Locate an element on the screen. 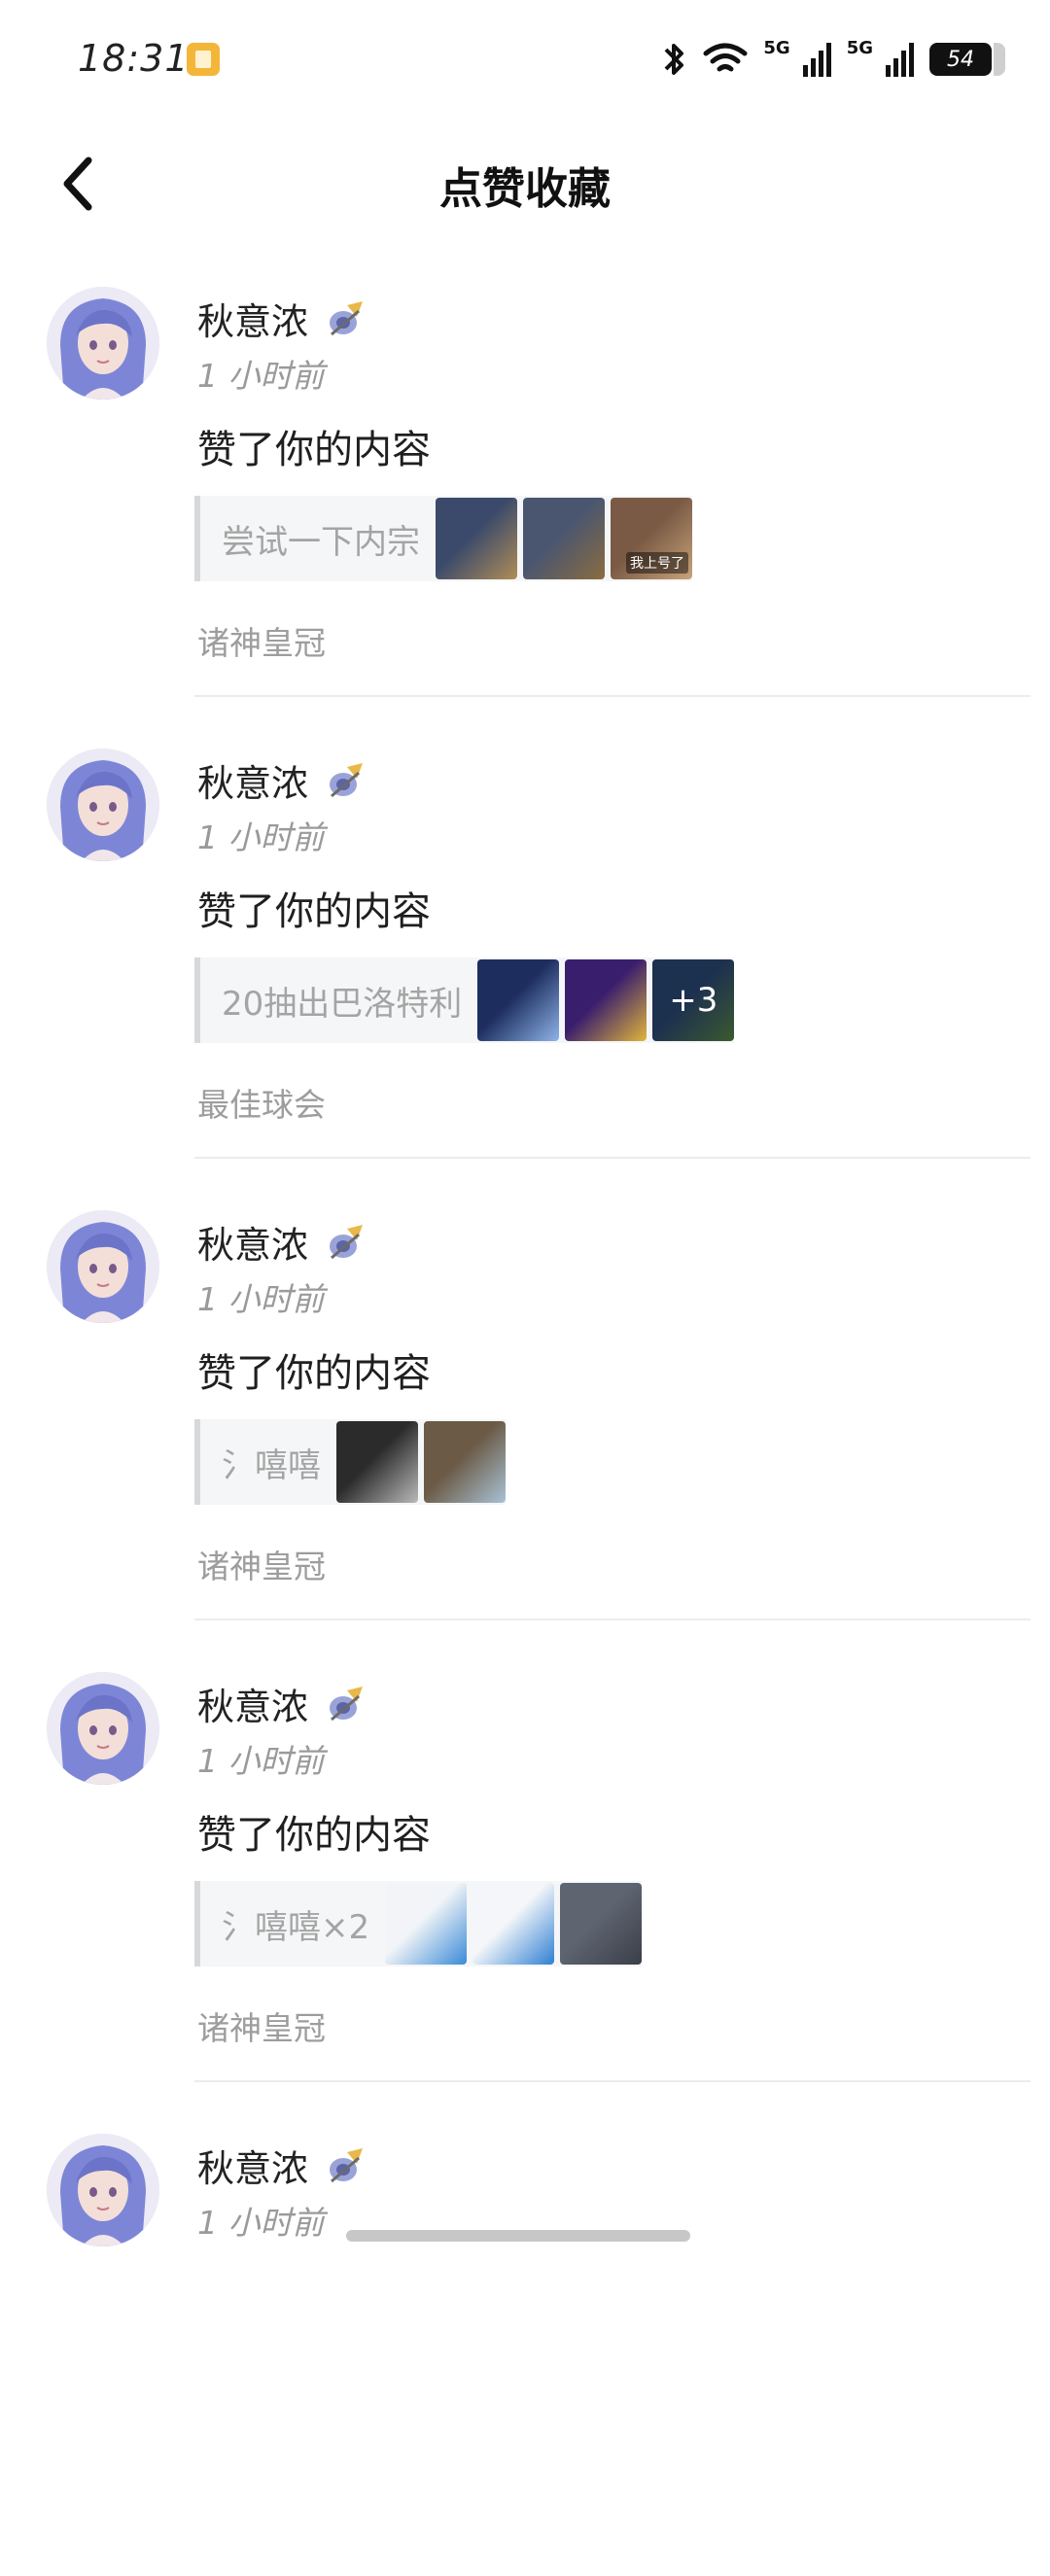  quoted-post-title: 氵嘻嘻×2 is located at coordinates (296, 1927).